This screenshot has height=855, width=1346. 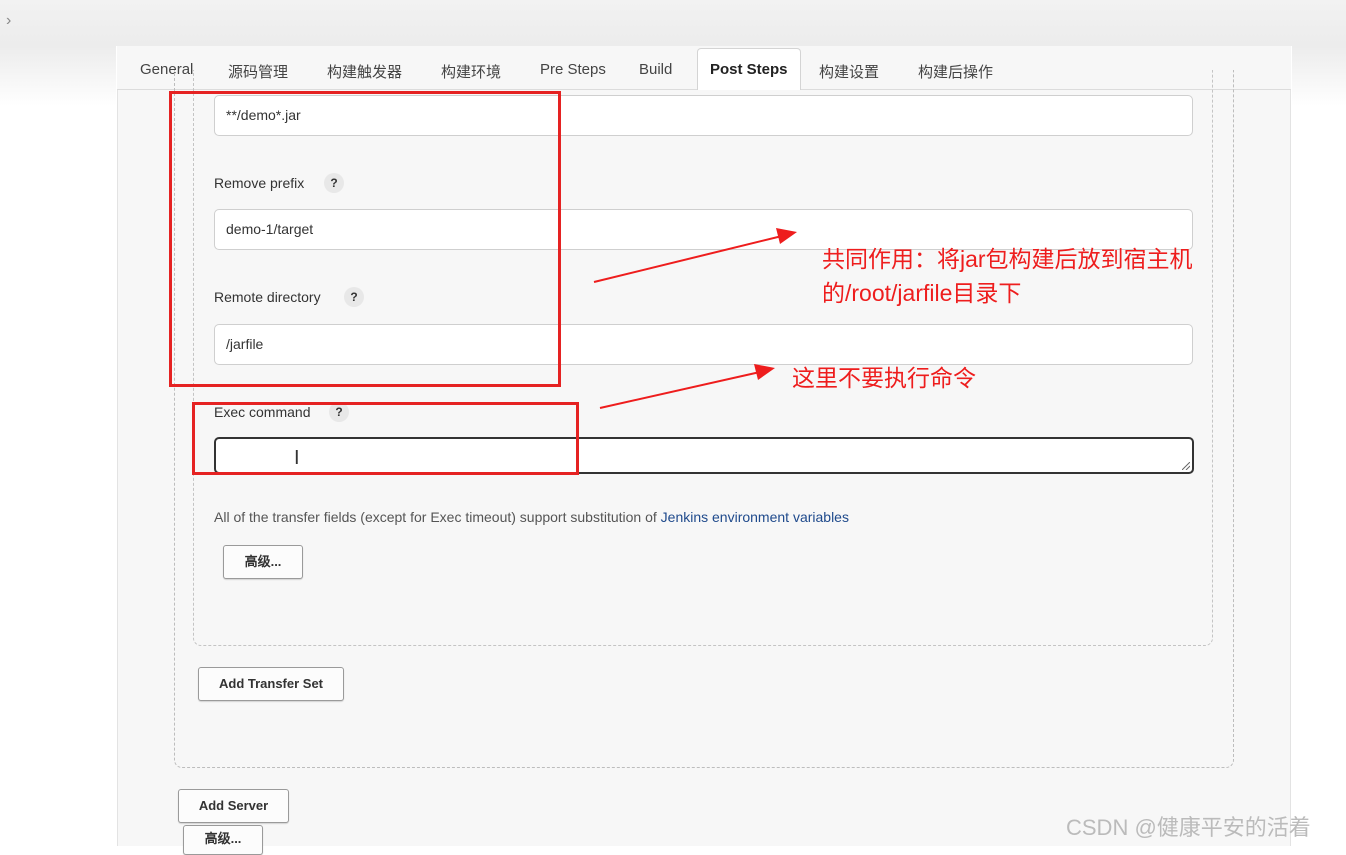 What do you see at coordinates (1007, 259) in the screenshot?
I see `annotation-note-1-line-1: 共同作用：将jar包构建后放到宿主机` at bounding box center [1007, 259].